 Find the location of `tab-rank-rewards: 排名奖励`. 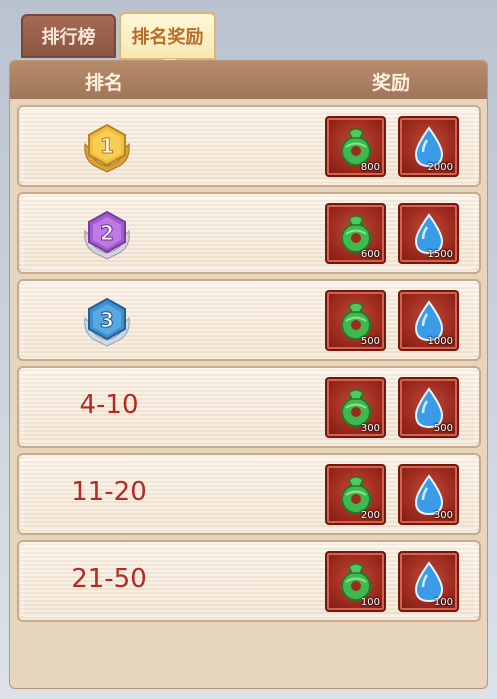

tab-rank-rewards: 排名奖励 is located at coordinates (167, 39).